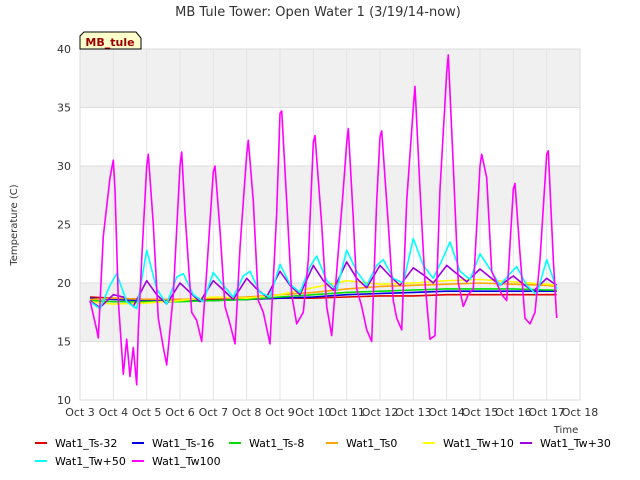  I want to click on y-tick-label: 30, so click(64, 166).